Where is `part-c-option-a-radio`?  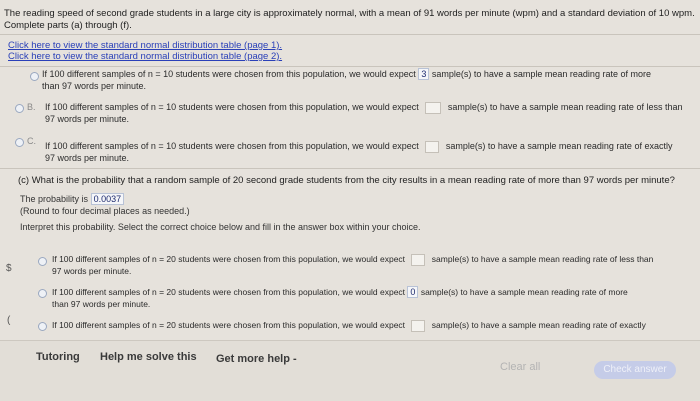
part-c-option-a-radio is located at coordinates (42, 261).